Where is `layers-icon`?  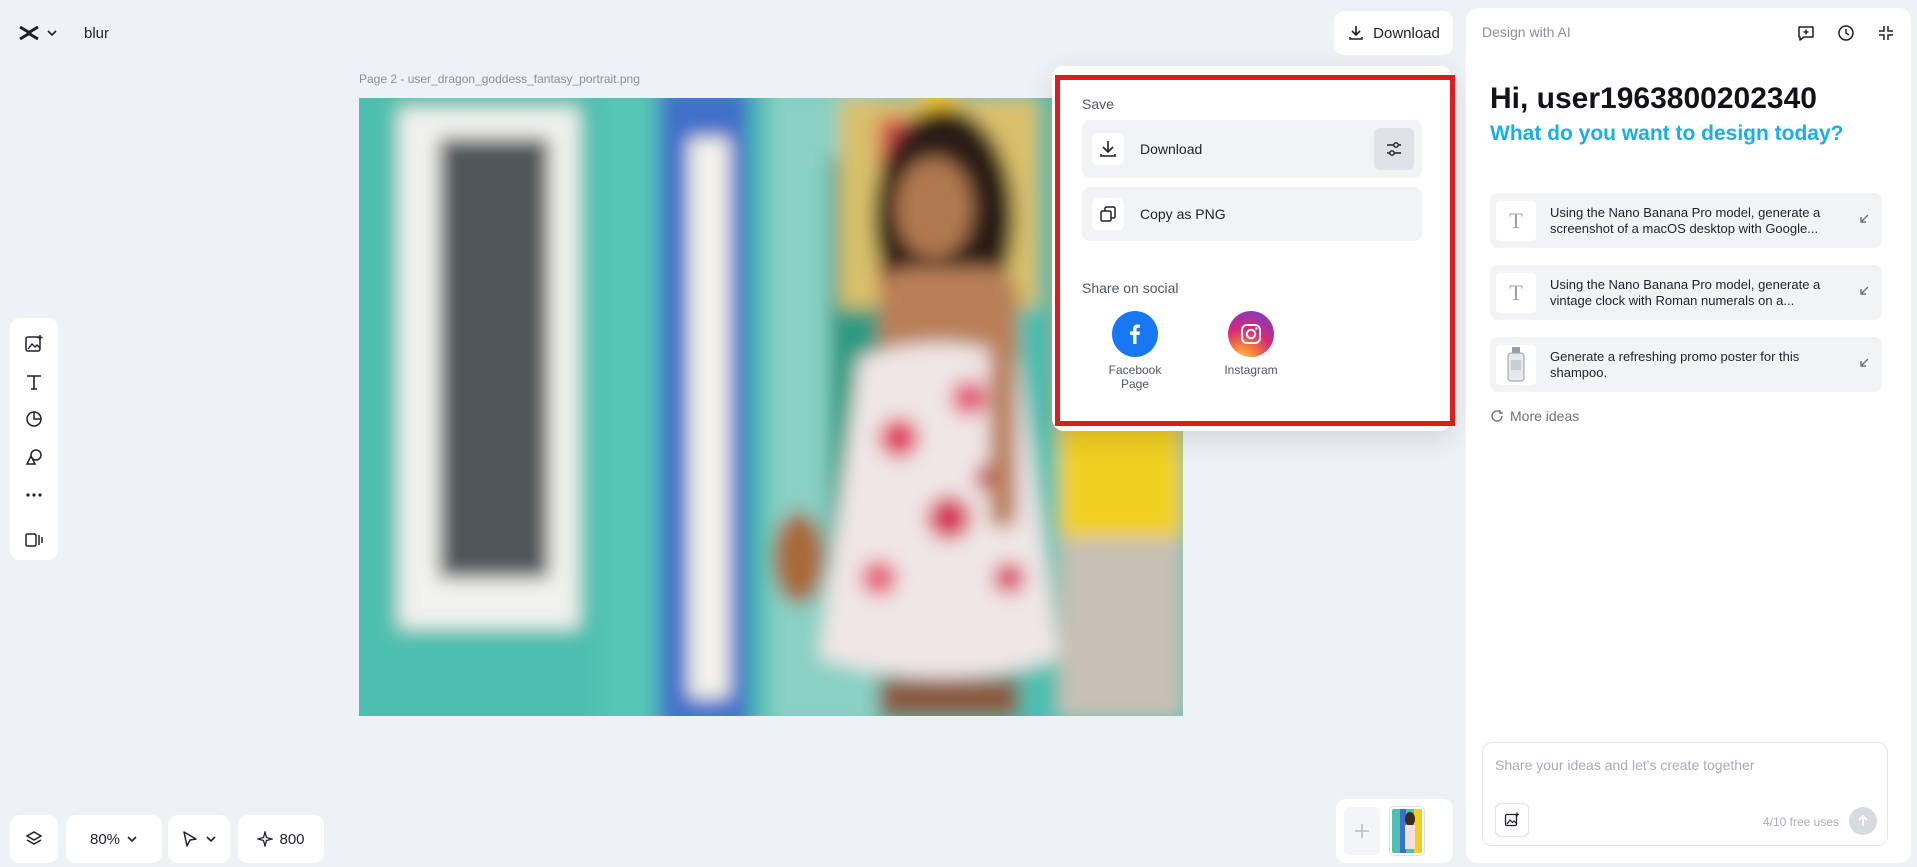
layers-icon is located at coordinates (34, 838).